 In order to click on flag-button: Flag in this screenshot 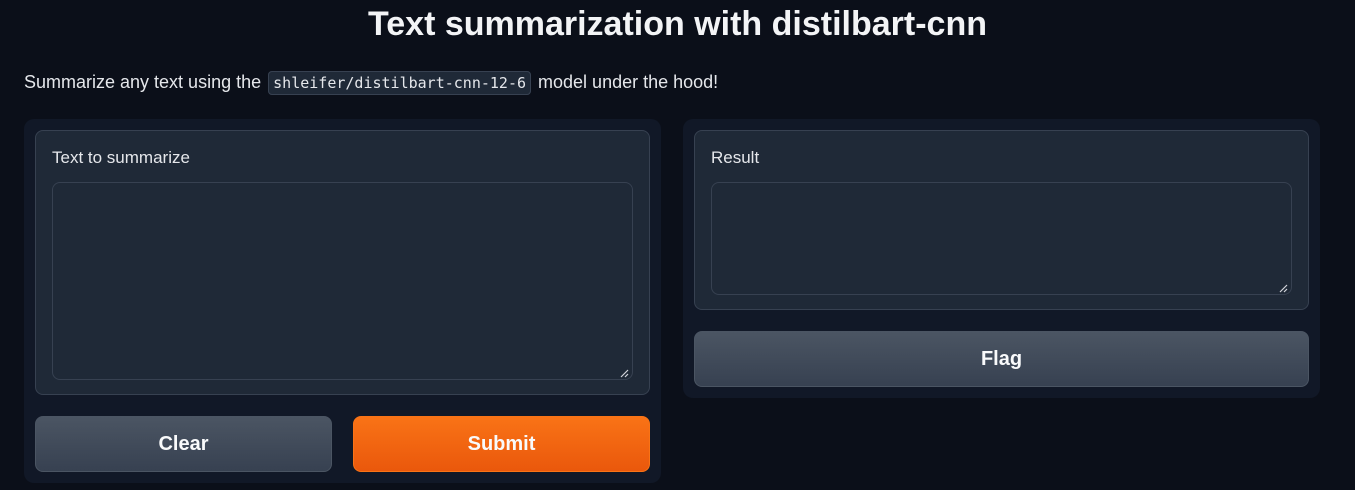, I will do `click(1001, 359)`.